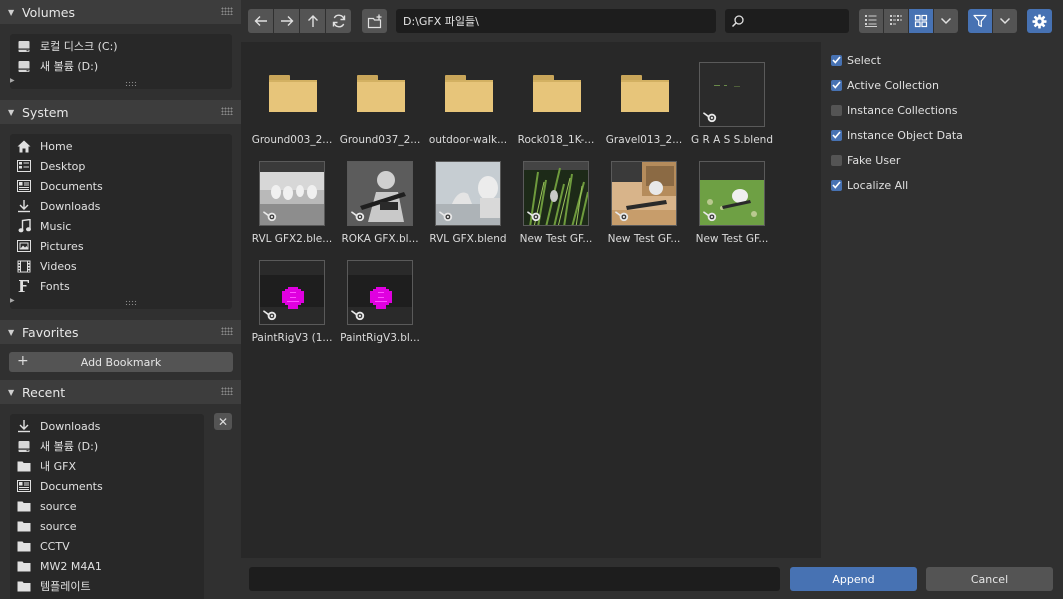 The width and height of the screenshot is (1063, 599). I want to click on append-button: Append, so click(853, 579).